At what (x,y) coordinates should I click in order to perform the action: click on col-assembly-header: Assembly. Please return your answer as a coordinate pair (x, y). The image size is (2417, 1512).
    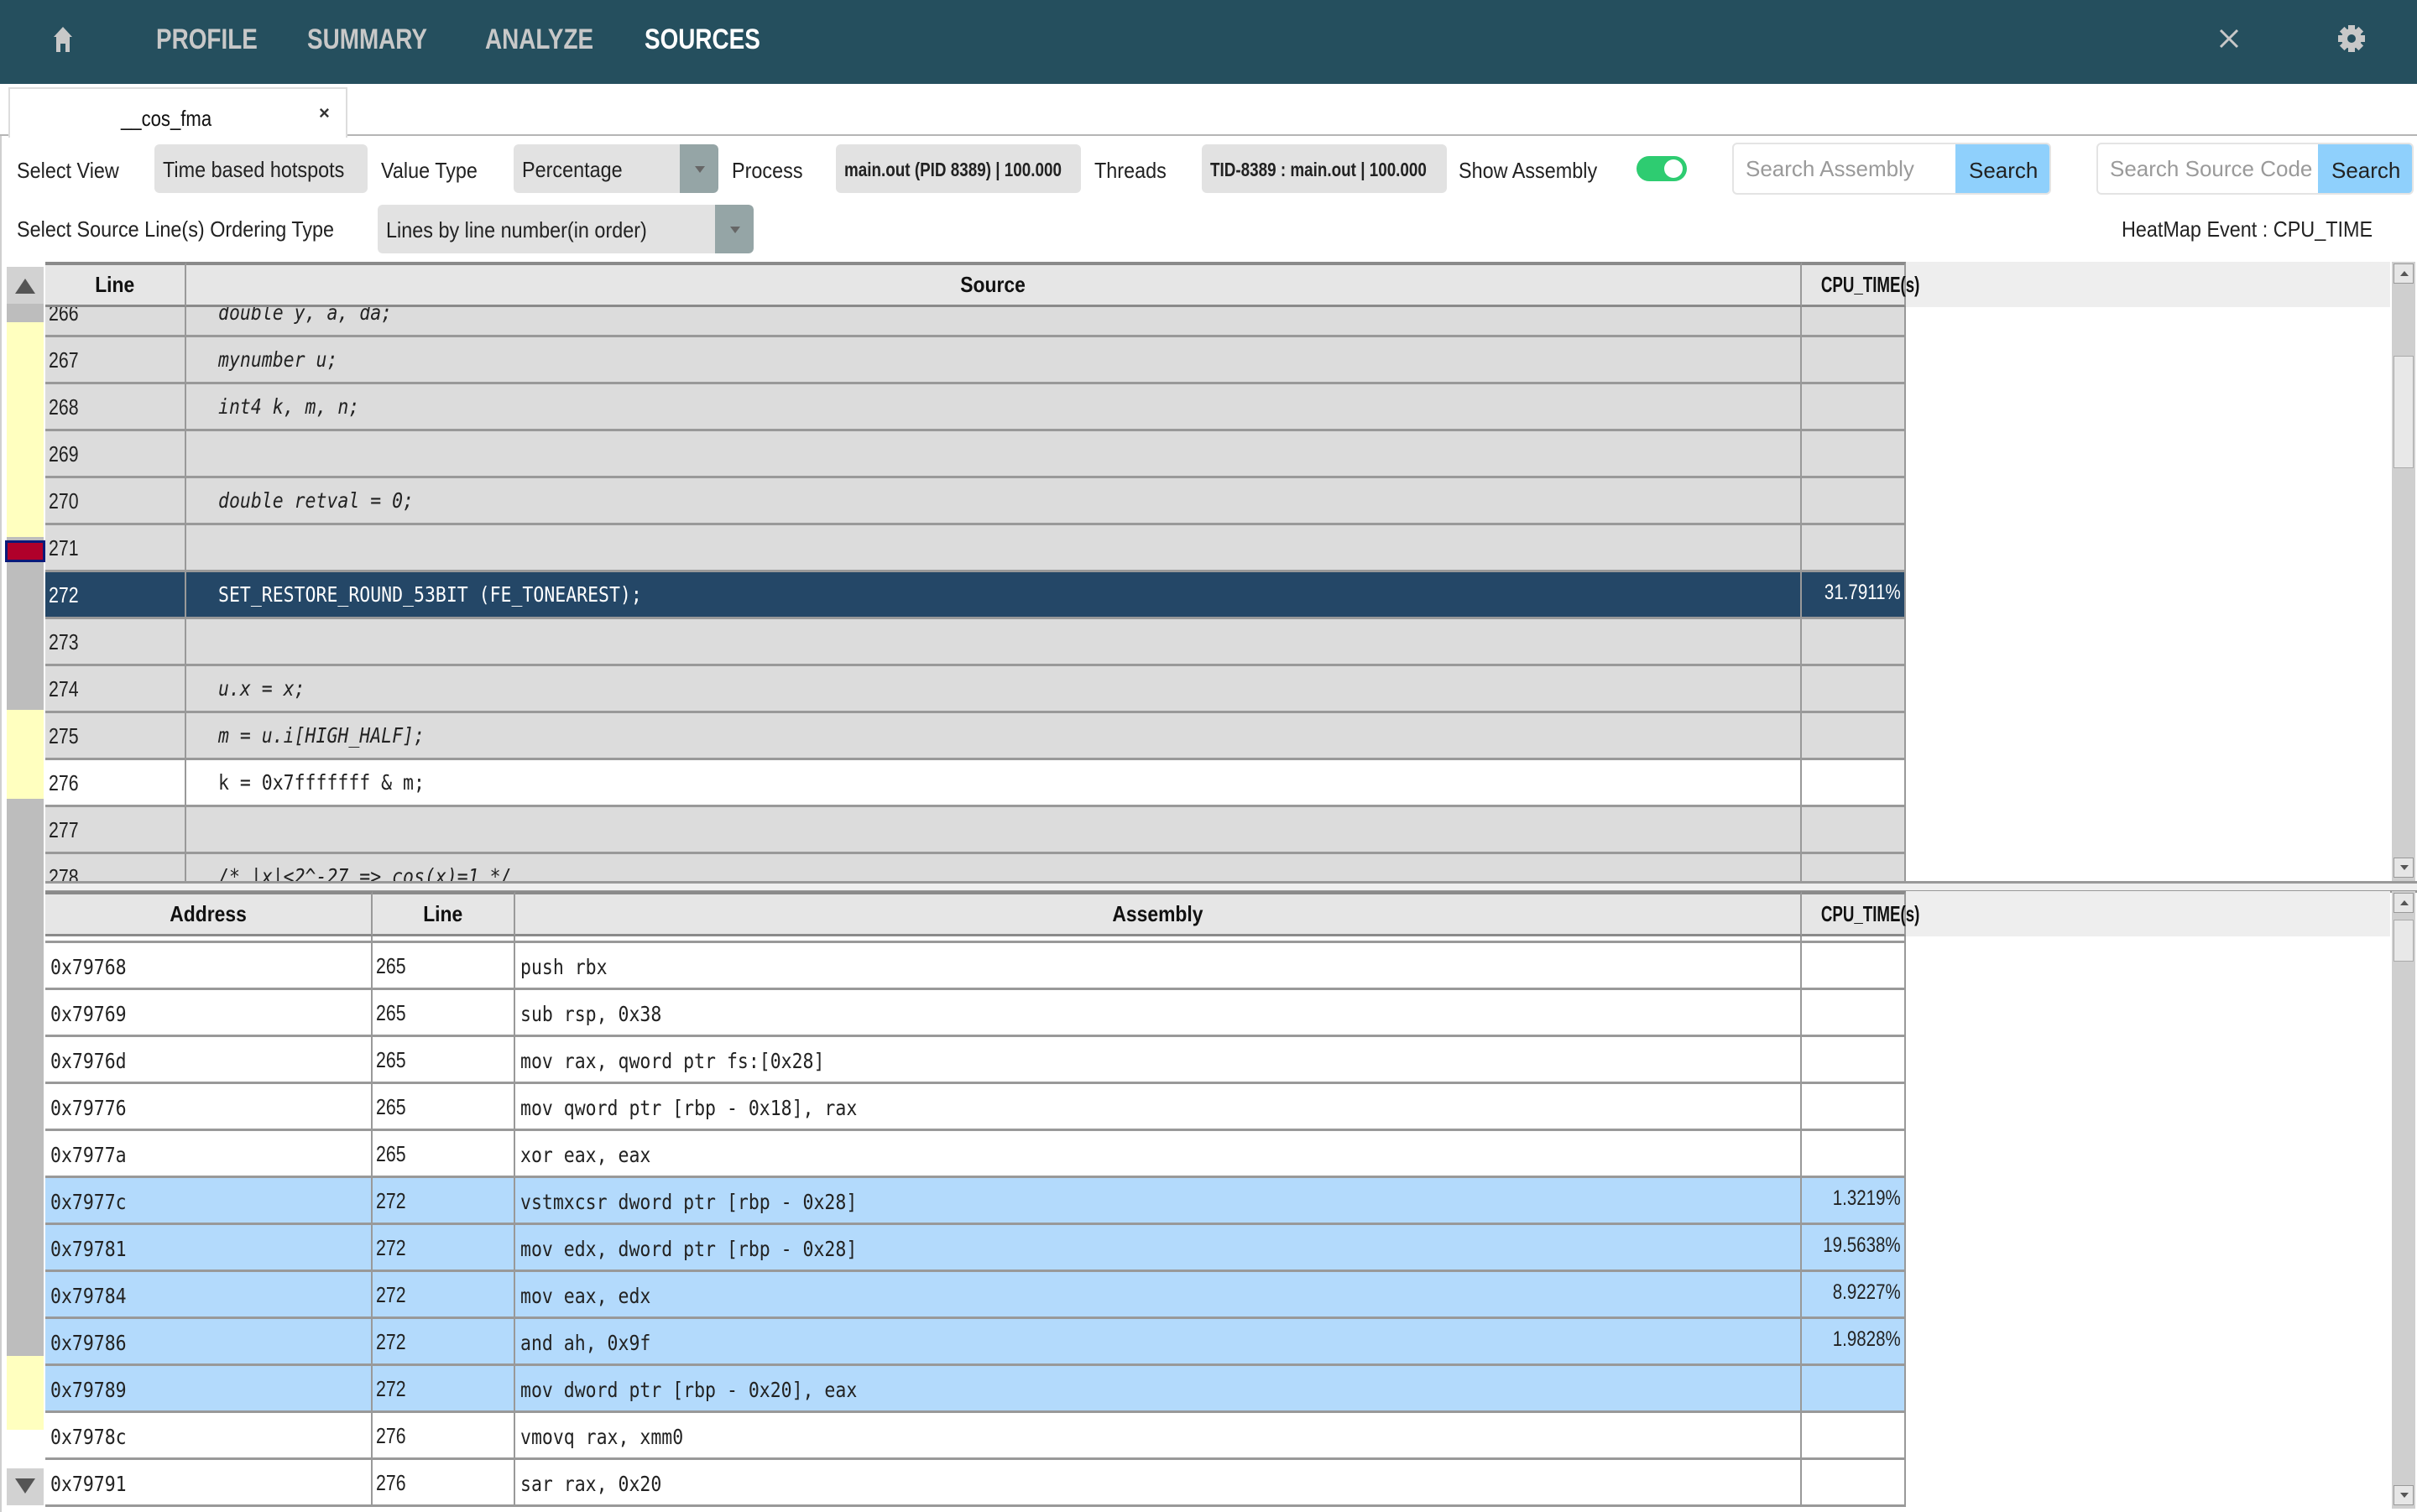
    Looking at the image, I should click on (1158, 914).